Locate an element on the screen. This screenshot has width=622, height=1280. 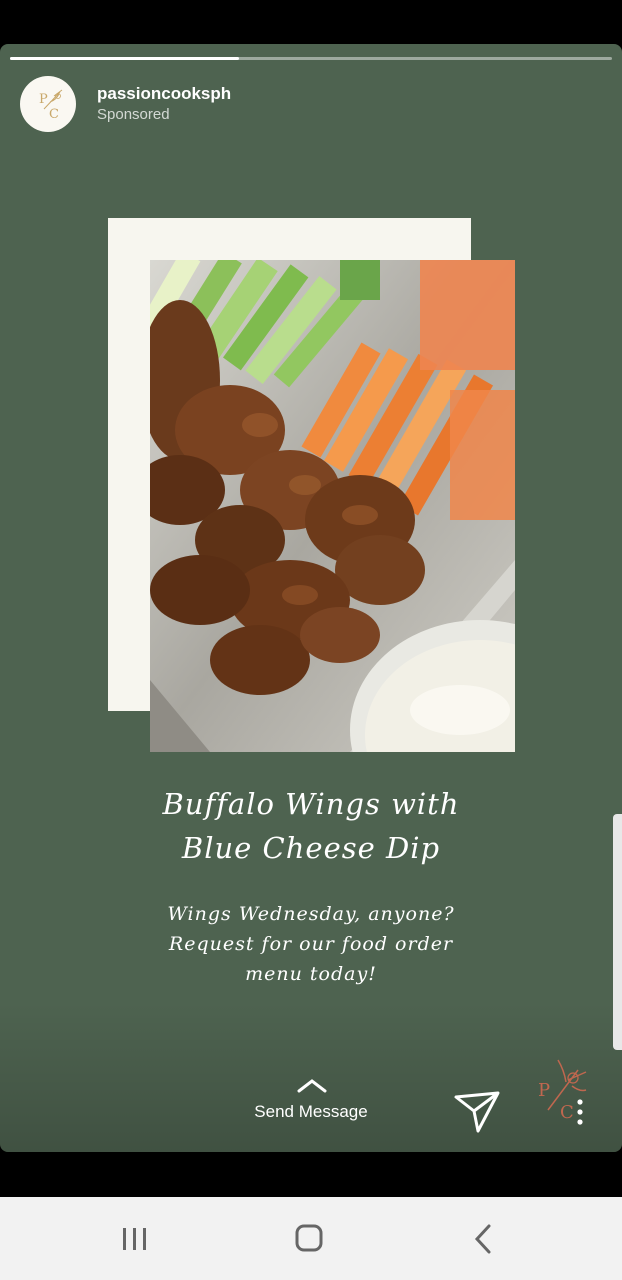
scroll-handle is located at coordinates (617, 932).